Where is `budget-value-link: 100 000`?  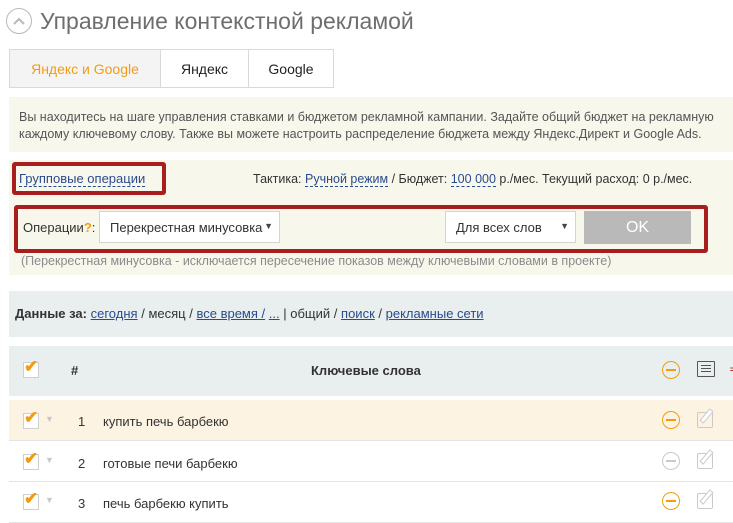 budget-value-link: 100 000 is located at coordinates (473, 179).